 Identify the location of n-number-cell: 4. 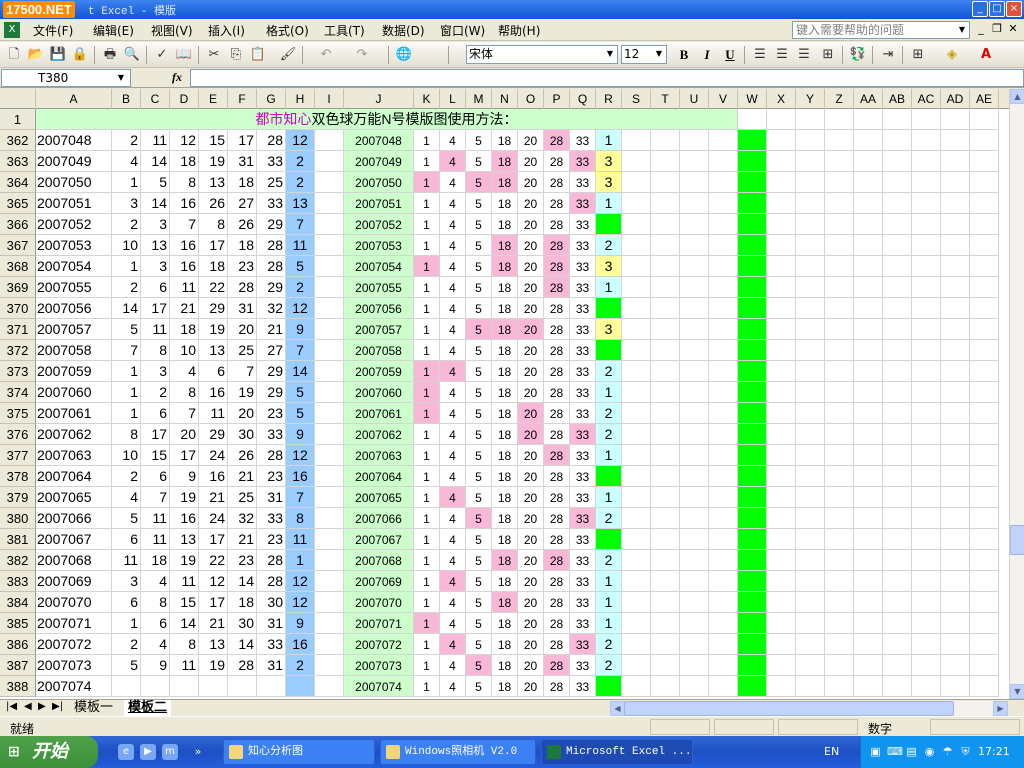
(453, 245).